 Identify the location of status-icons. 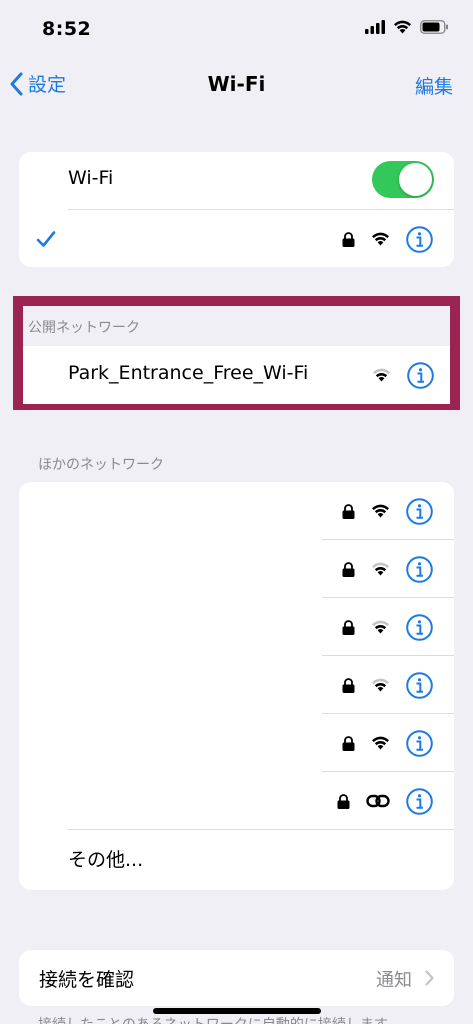
(407, 27).